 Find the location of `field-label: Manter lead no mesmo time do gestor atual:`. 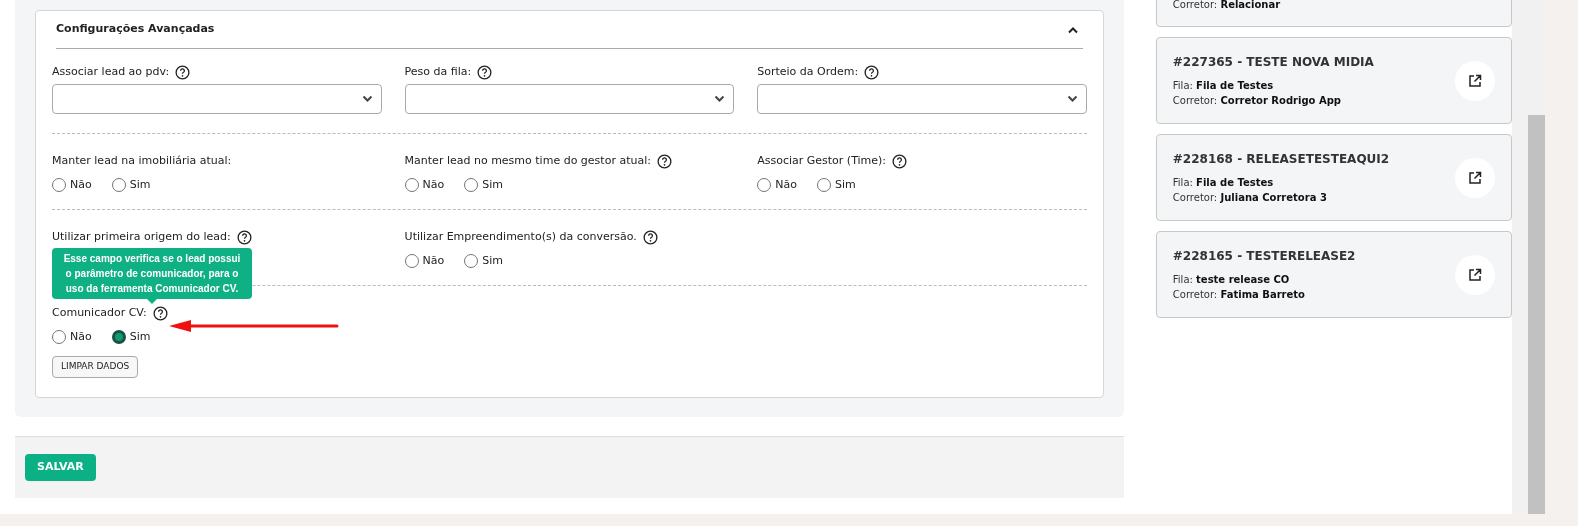

field-label: Manter lead no mesmo time do gestor atual: is located at coordinates (527, 160).